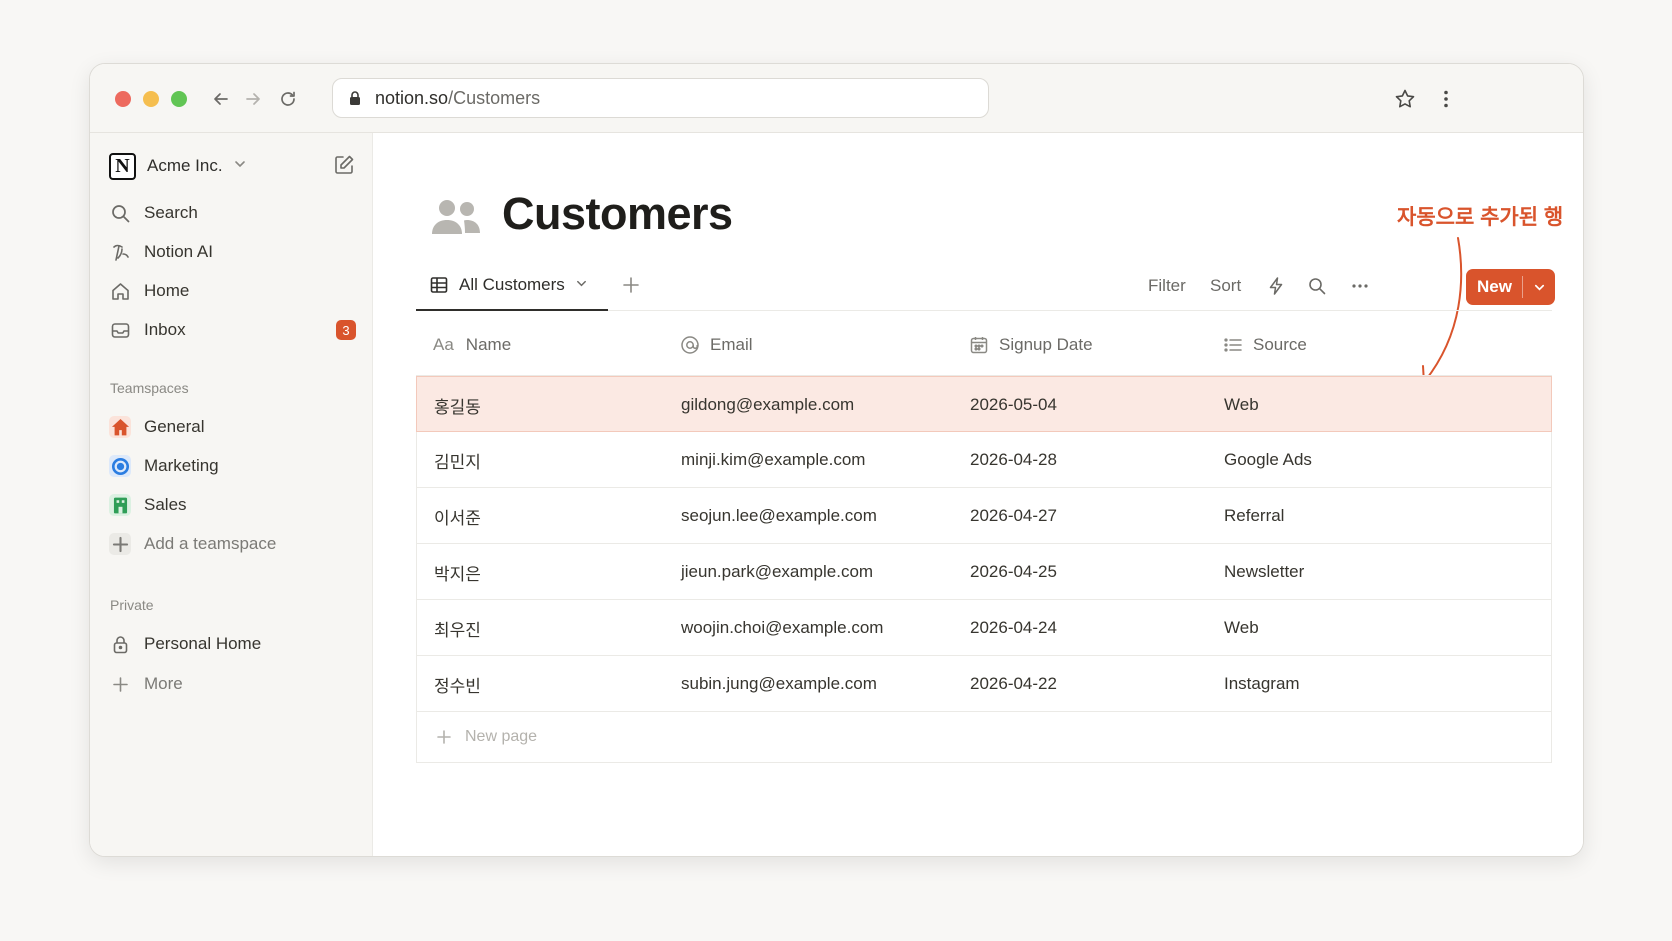  What do you see at coordinates (984, 737) in the screenshot?
I see `new-page-row-button: New page` at bounding box center [984, 737].